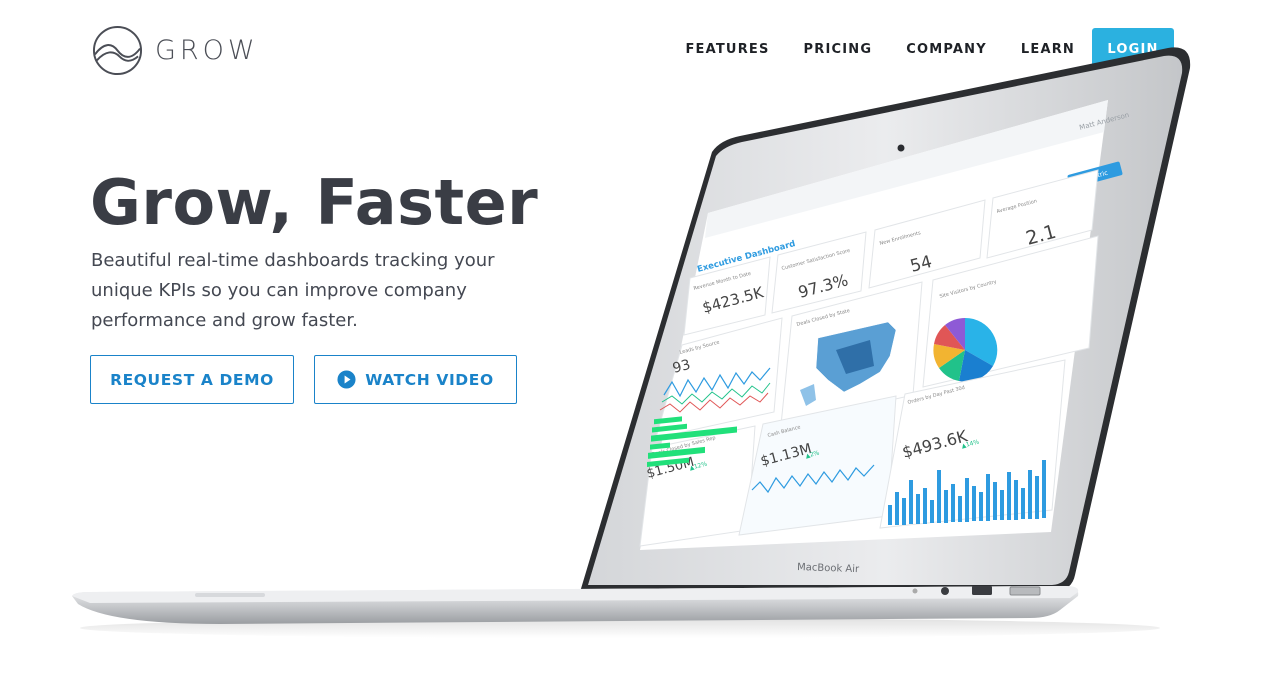 This screenshot has width=1280, height=700. What do you see at coordinates (117, 50) in the screenshot?
I see `grow-logo-icon` at bounding box center [117, 50].